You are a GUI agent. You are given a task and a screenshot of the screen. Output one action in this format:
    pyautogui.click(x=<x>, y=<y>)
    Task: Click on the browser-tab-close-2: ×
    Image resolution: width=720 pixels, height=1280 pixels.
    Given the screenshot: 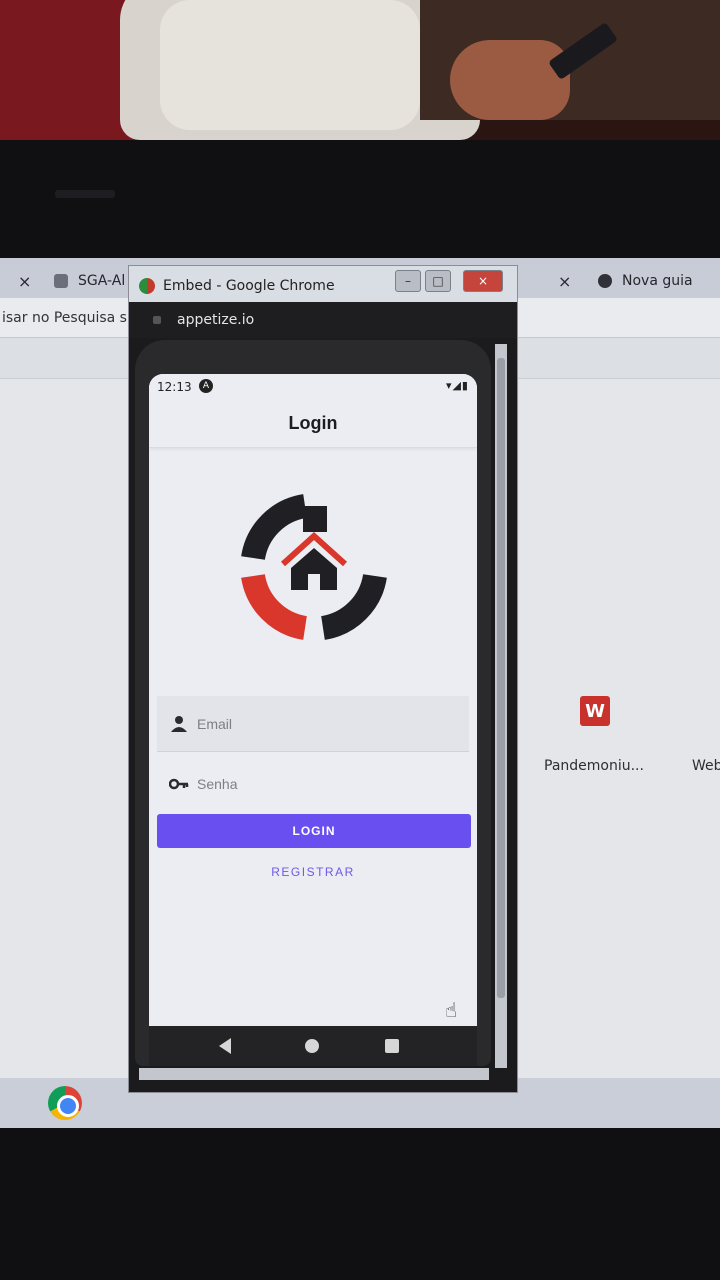 What is the action you would take?
    pyautogui.click(x=564, y=281)
    